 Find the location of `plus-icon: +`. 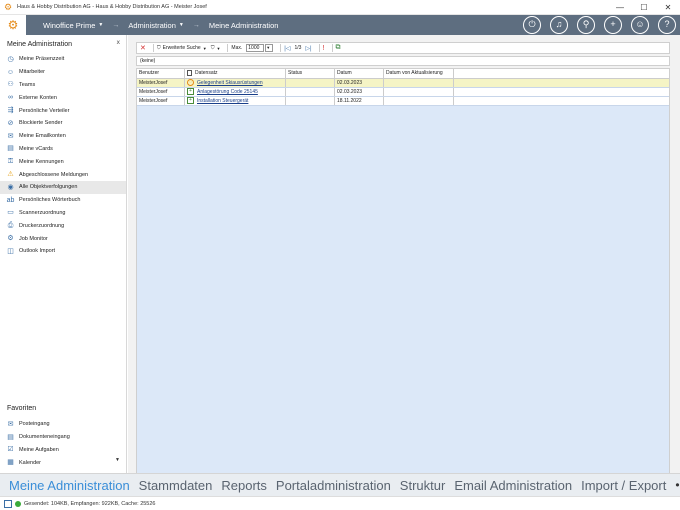

plus-icon: + is located at coordinates (613, 25).